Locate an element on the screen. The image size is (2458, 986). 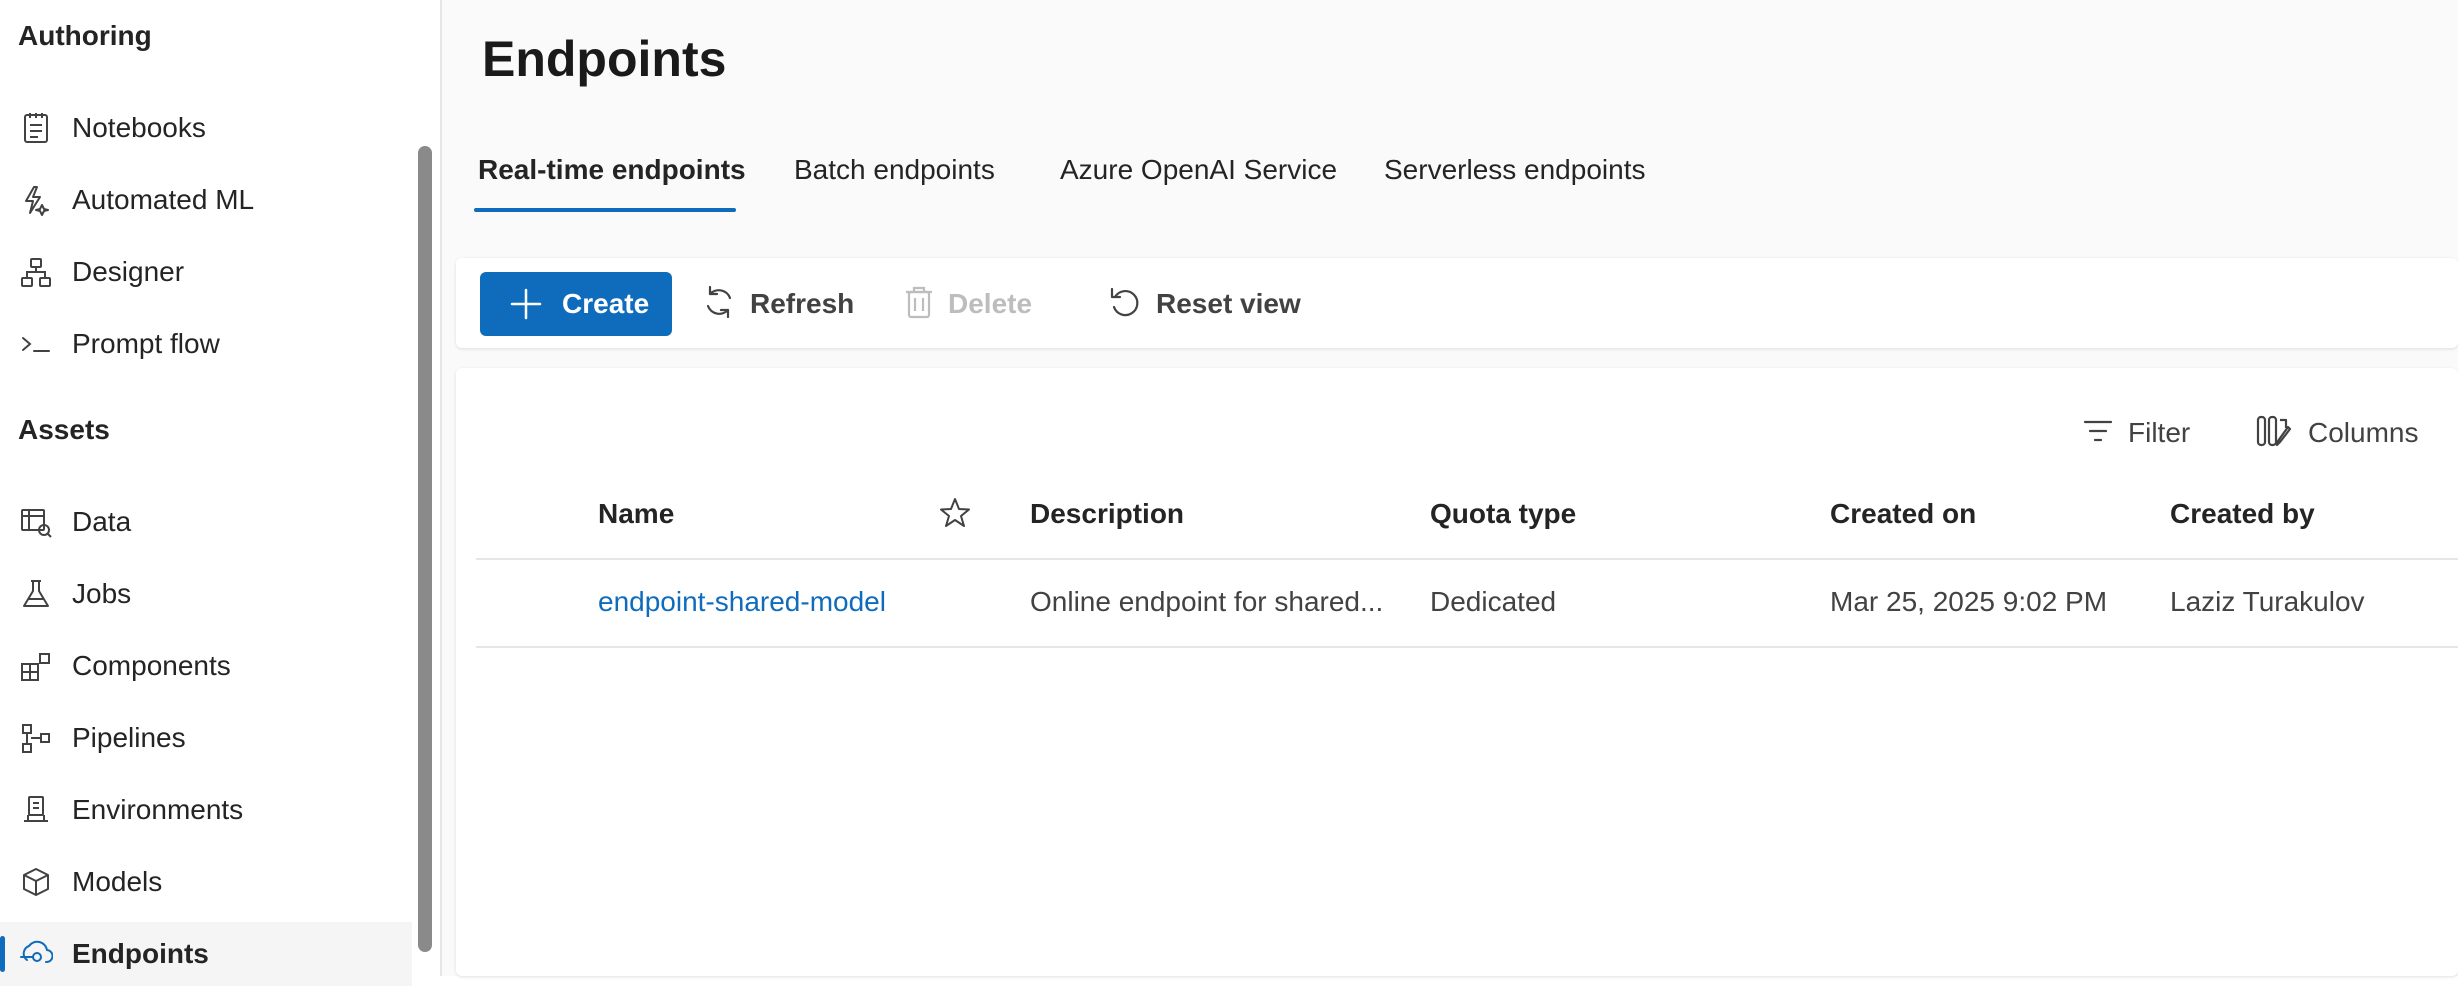
row-divider is located at coordinates (1467, 647).